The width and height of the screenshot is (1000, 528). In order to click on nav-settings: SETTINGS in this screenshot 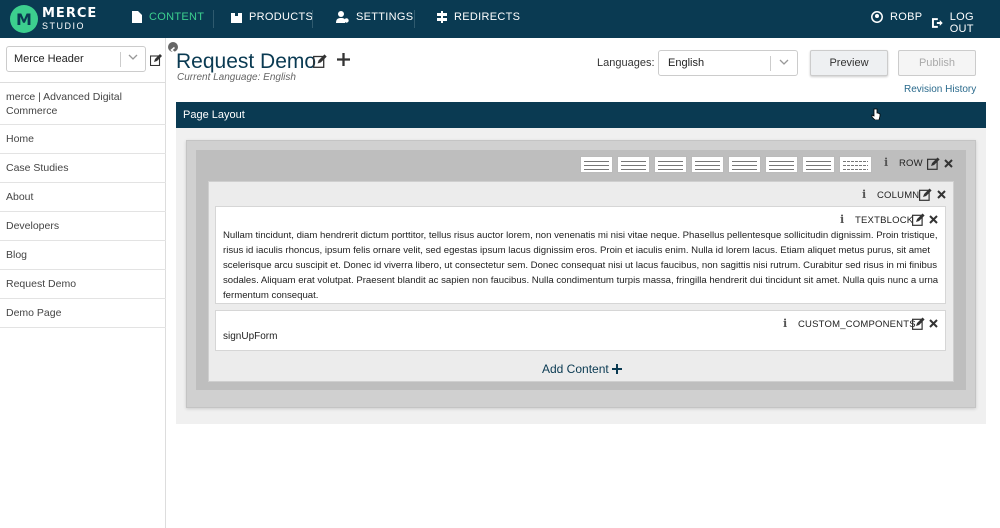, I will do `click(374, 17)`.